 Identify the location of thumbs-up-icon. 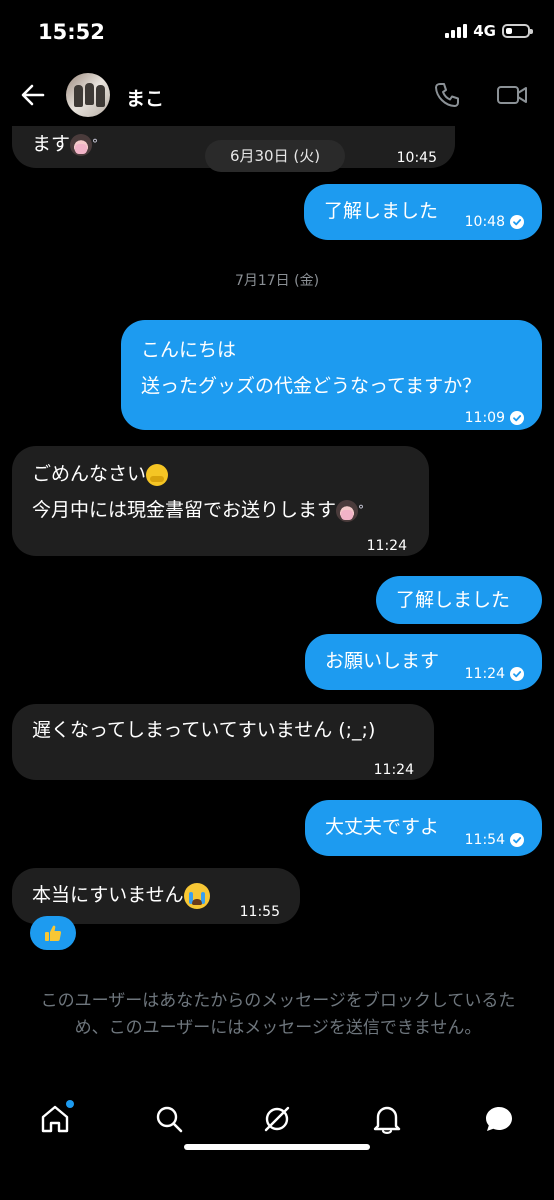
(53, 933).